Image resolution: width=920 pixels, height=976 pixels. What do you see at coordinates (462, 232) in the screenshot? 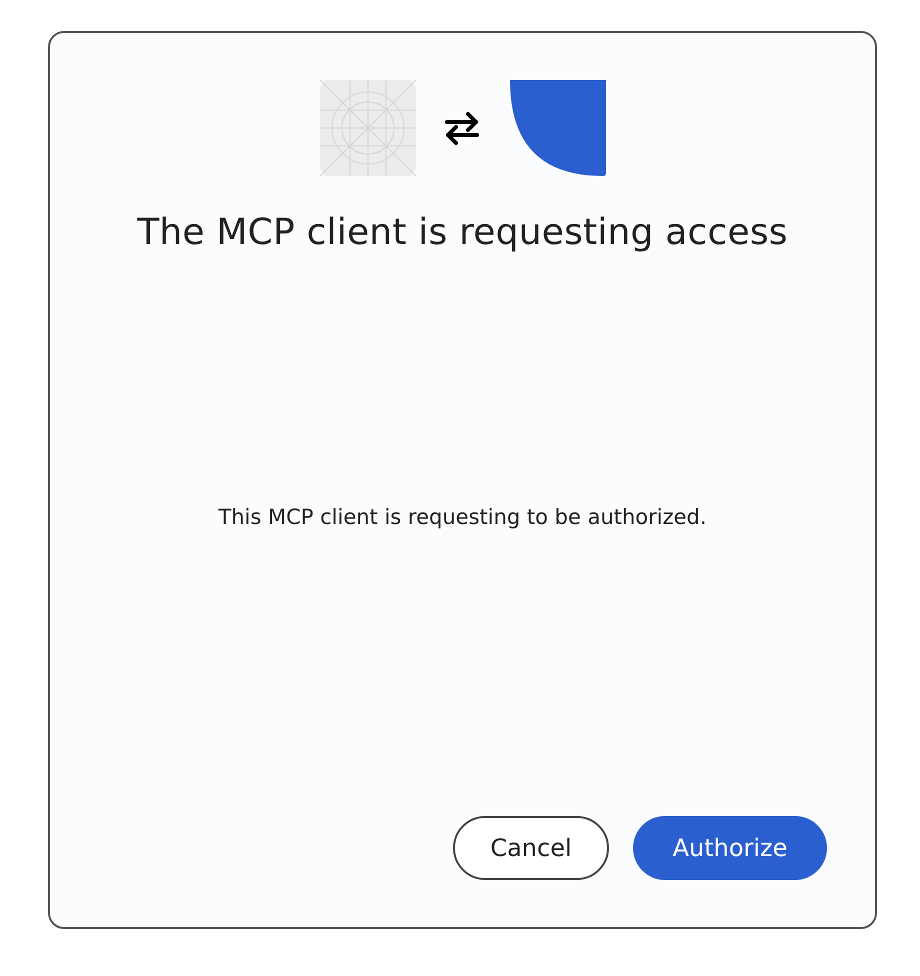
I see `dialog-title: The MCP client is requesting access` at bounding box center [462, 232].